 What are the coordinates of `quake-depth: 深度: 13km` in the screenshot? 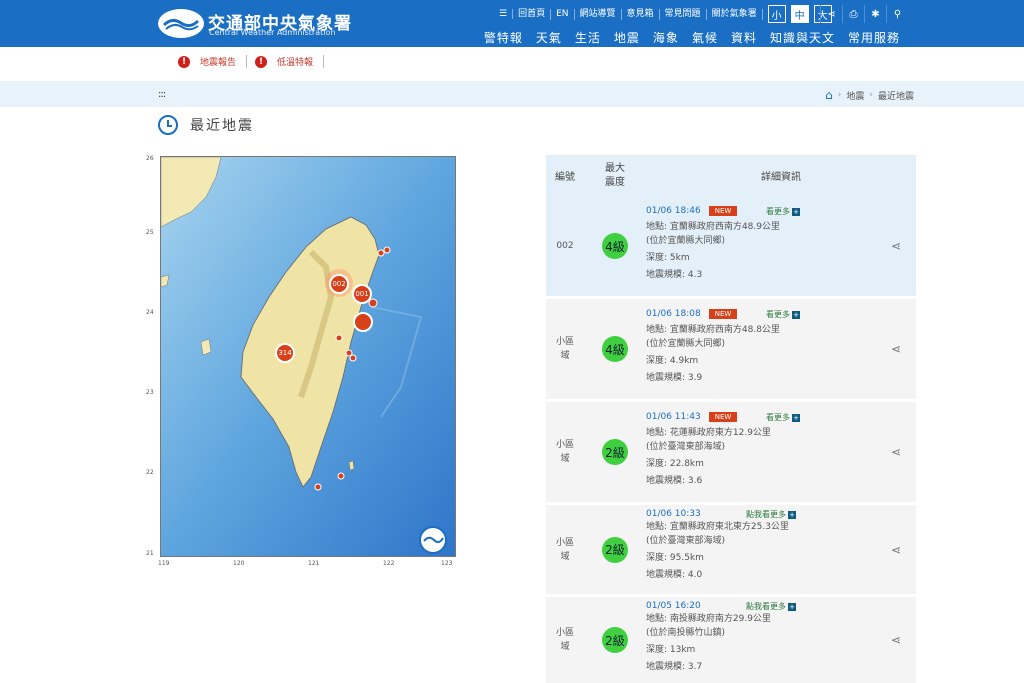 It's located at (671, 650).